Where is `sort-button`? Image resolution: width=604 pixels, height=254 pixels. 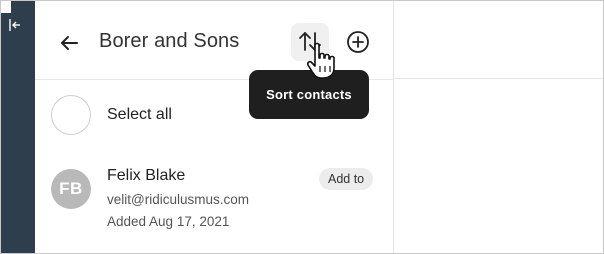 sort-button is located at coordinates (310, 42).